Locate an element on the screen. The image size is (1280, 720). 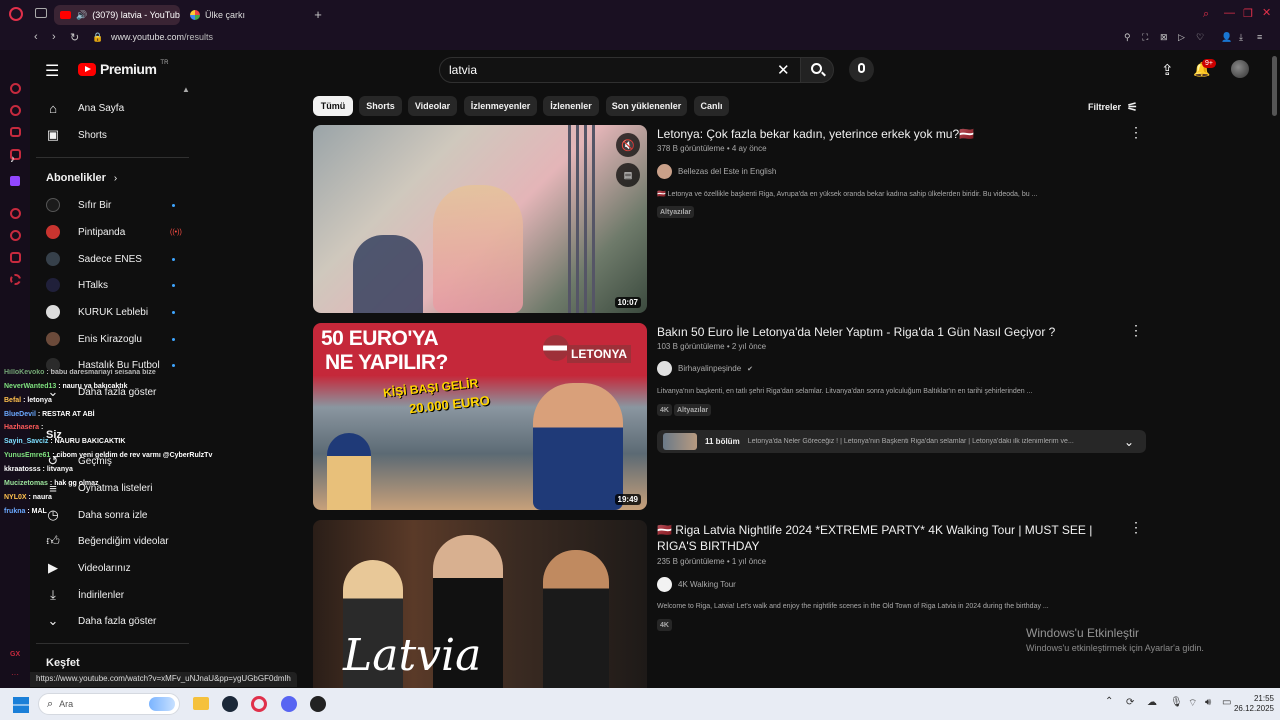
wifi-icon: ⌔ is located at coordinates (1192, 703).